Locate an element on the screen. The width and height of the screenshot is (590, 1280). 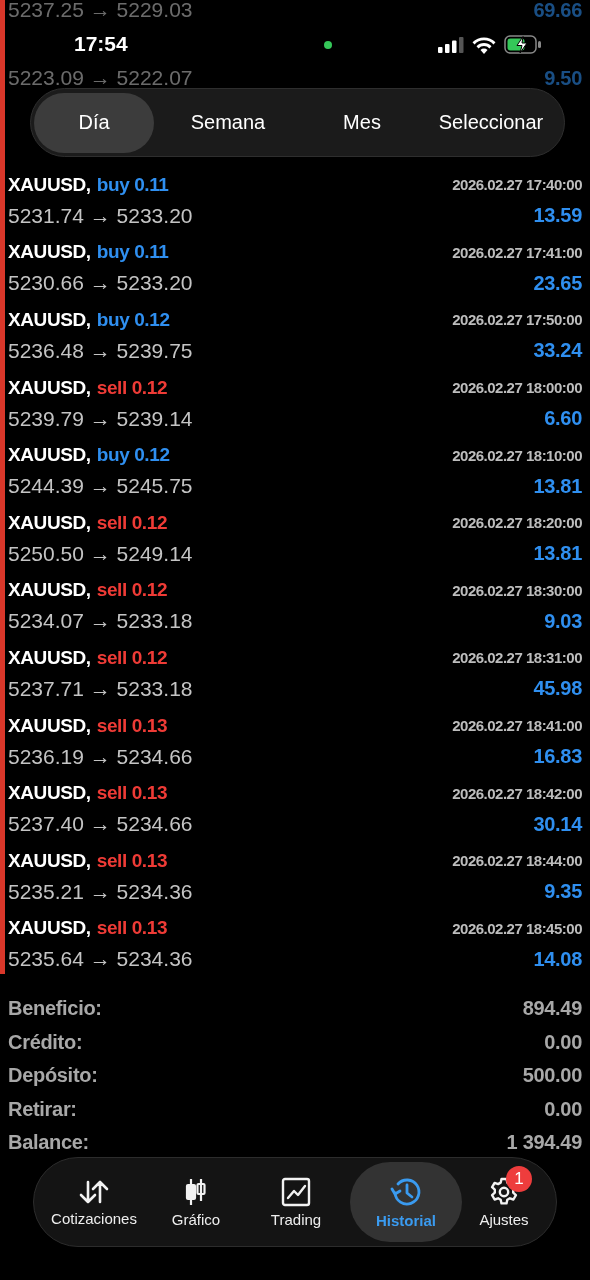
price-range: 5237.71 → 5233.18 is located at coordinates (100, 688).